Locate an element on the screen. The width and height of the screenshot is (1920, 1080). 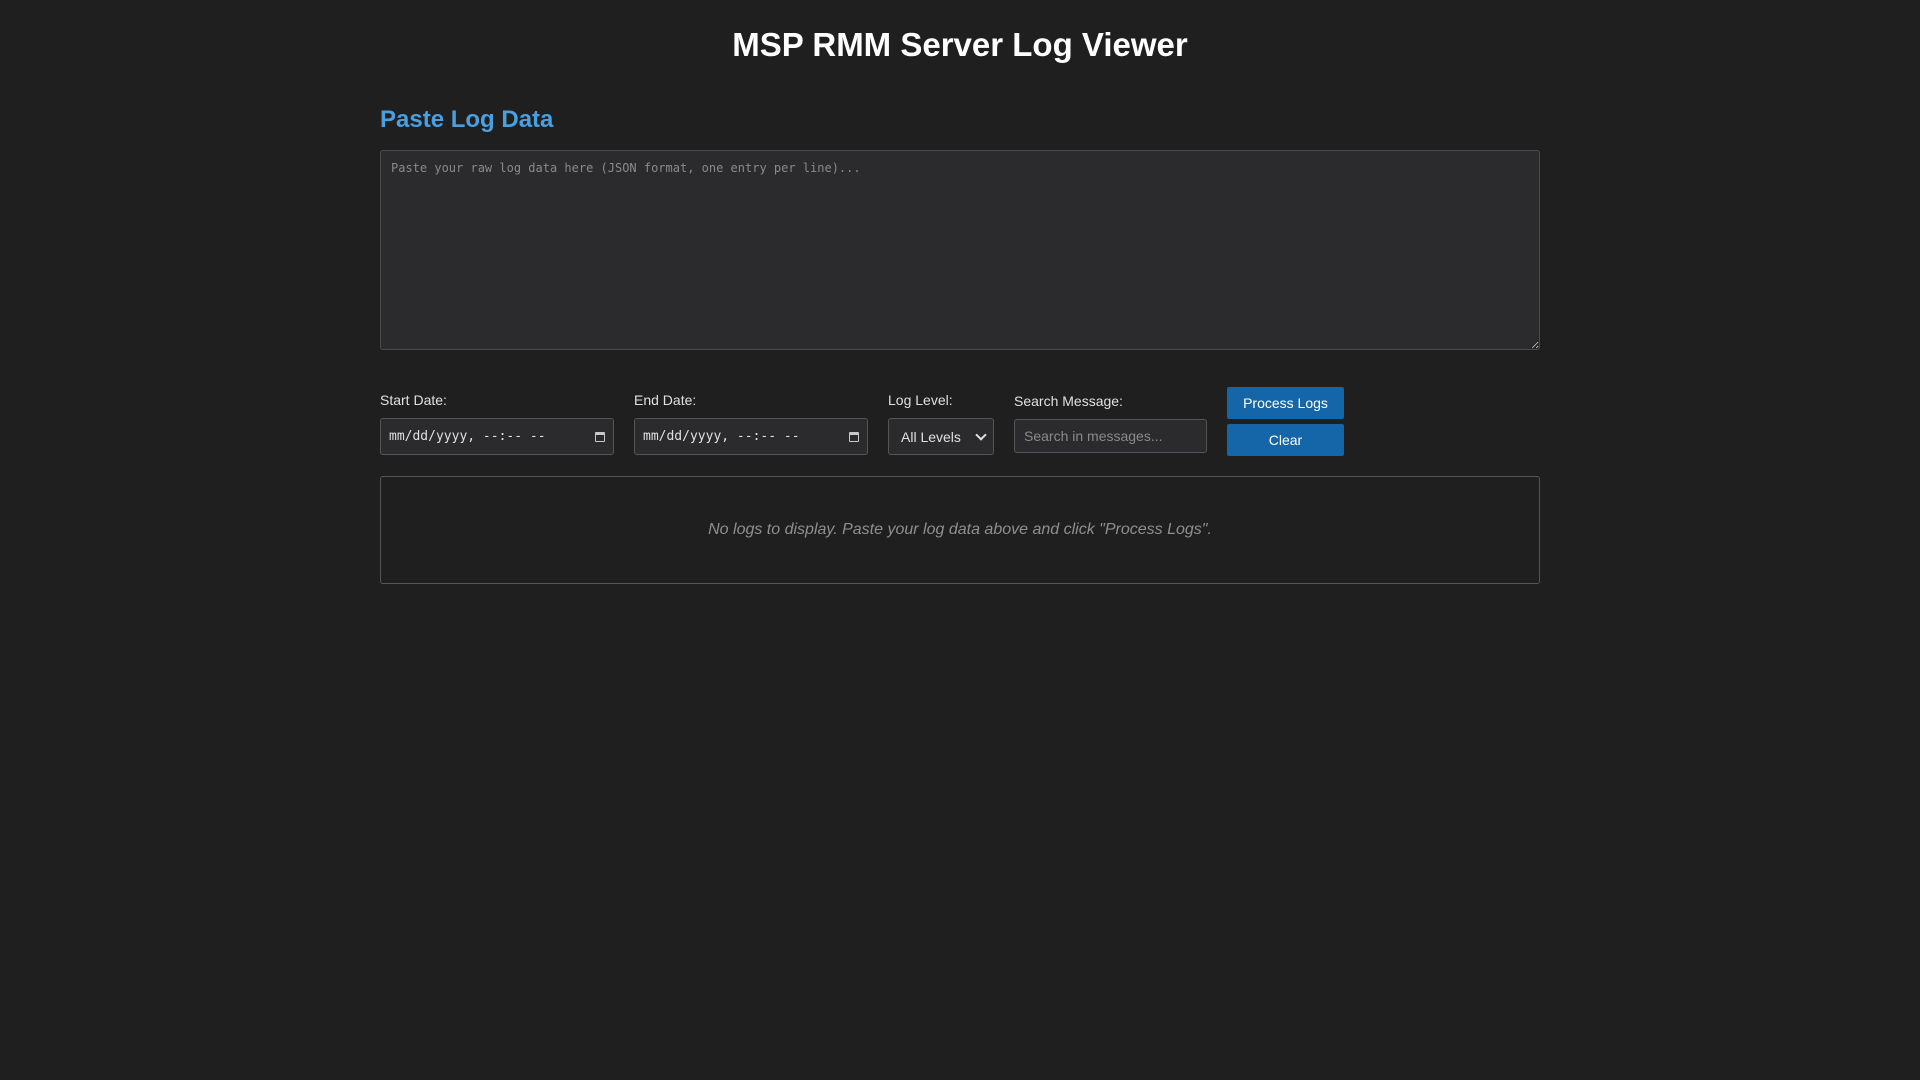
page-title: MSP RMM Server Log Viewer is located at coordinates (960, 44).